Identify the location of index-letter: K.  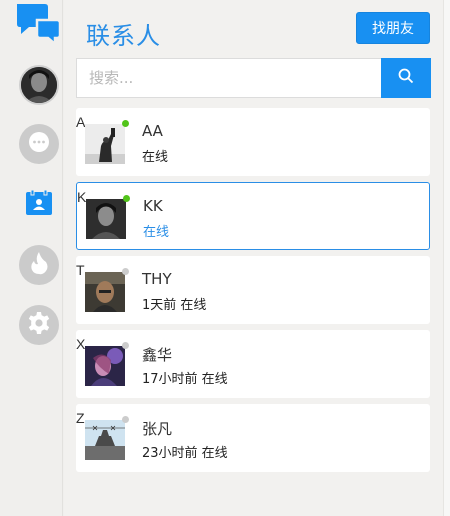
(82, 197).